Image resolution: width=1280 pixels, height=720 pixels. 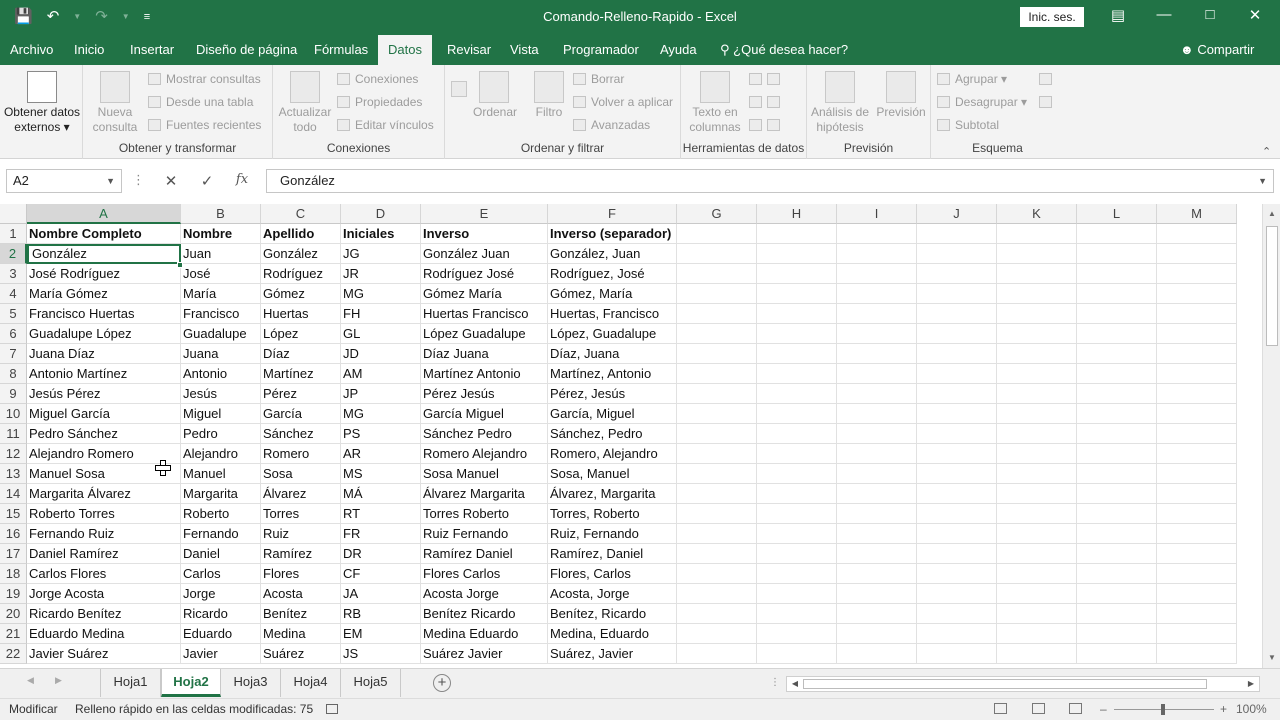 What do you see at coordinates (784, 50) in the screenshot?
I see `tell-me-search: ⚲ ¿Qué desea hacer?` at bounding box center [784, 50].